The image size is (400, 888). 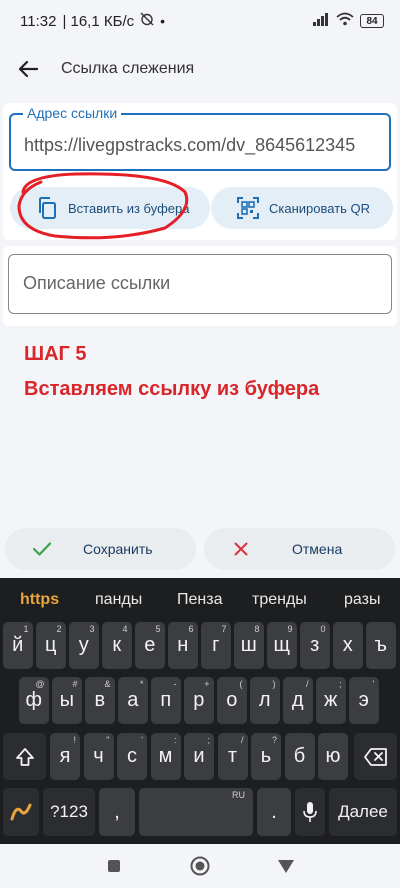 I want to click on comma-key: ,, so click(x=117, y=812).